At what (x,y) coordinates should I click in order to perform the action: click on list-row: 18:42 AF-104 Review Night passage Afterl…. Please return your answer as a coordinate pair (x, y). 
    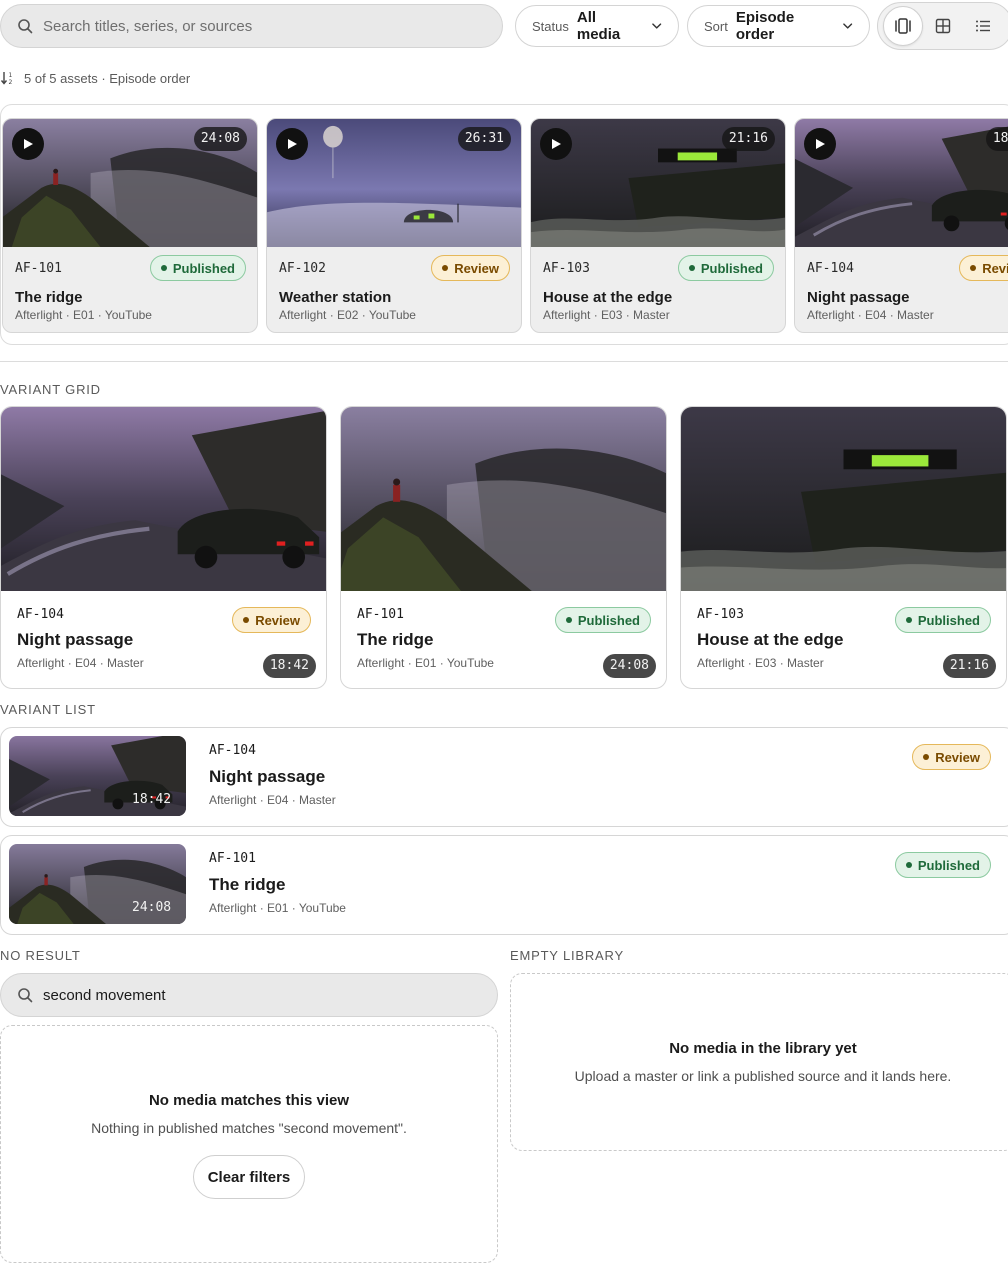
    Looking at the image, I should click on (504, 777).